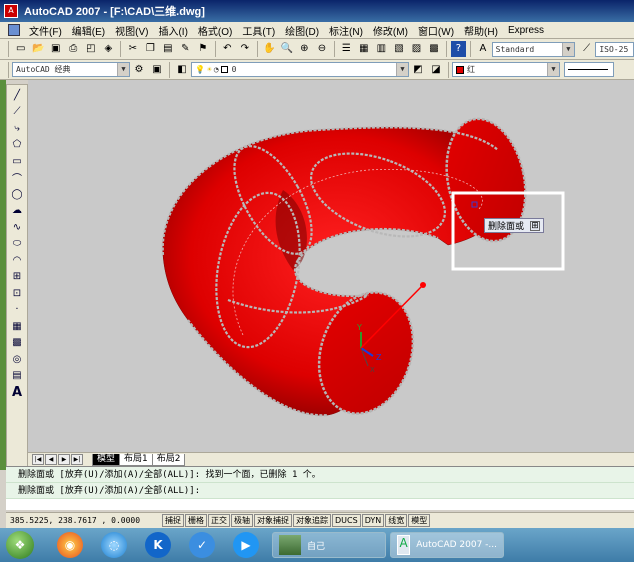  Describe the element at coordinates (17, 277) in the screenshot. I see `insert-block-icon: ⊞` at that location.